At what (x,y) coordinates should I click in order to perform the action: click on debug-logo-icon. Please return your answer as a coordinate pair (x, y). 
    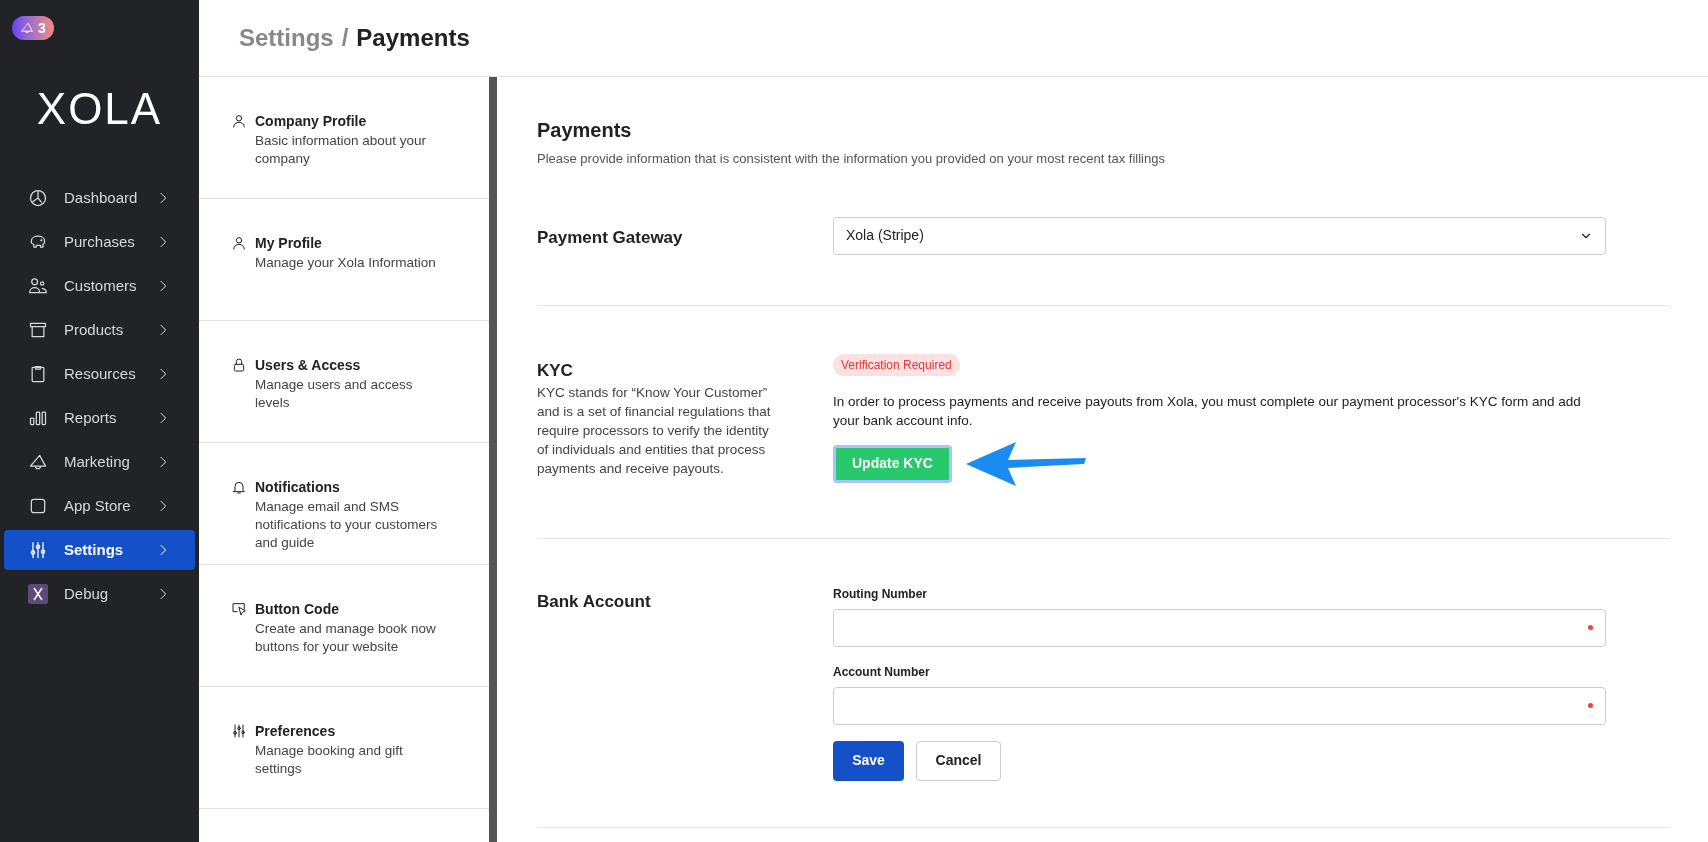
    Looking at the image, I should click on (38, 594).